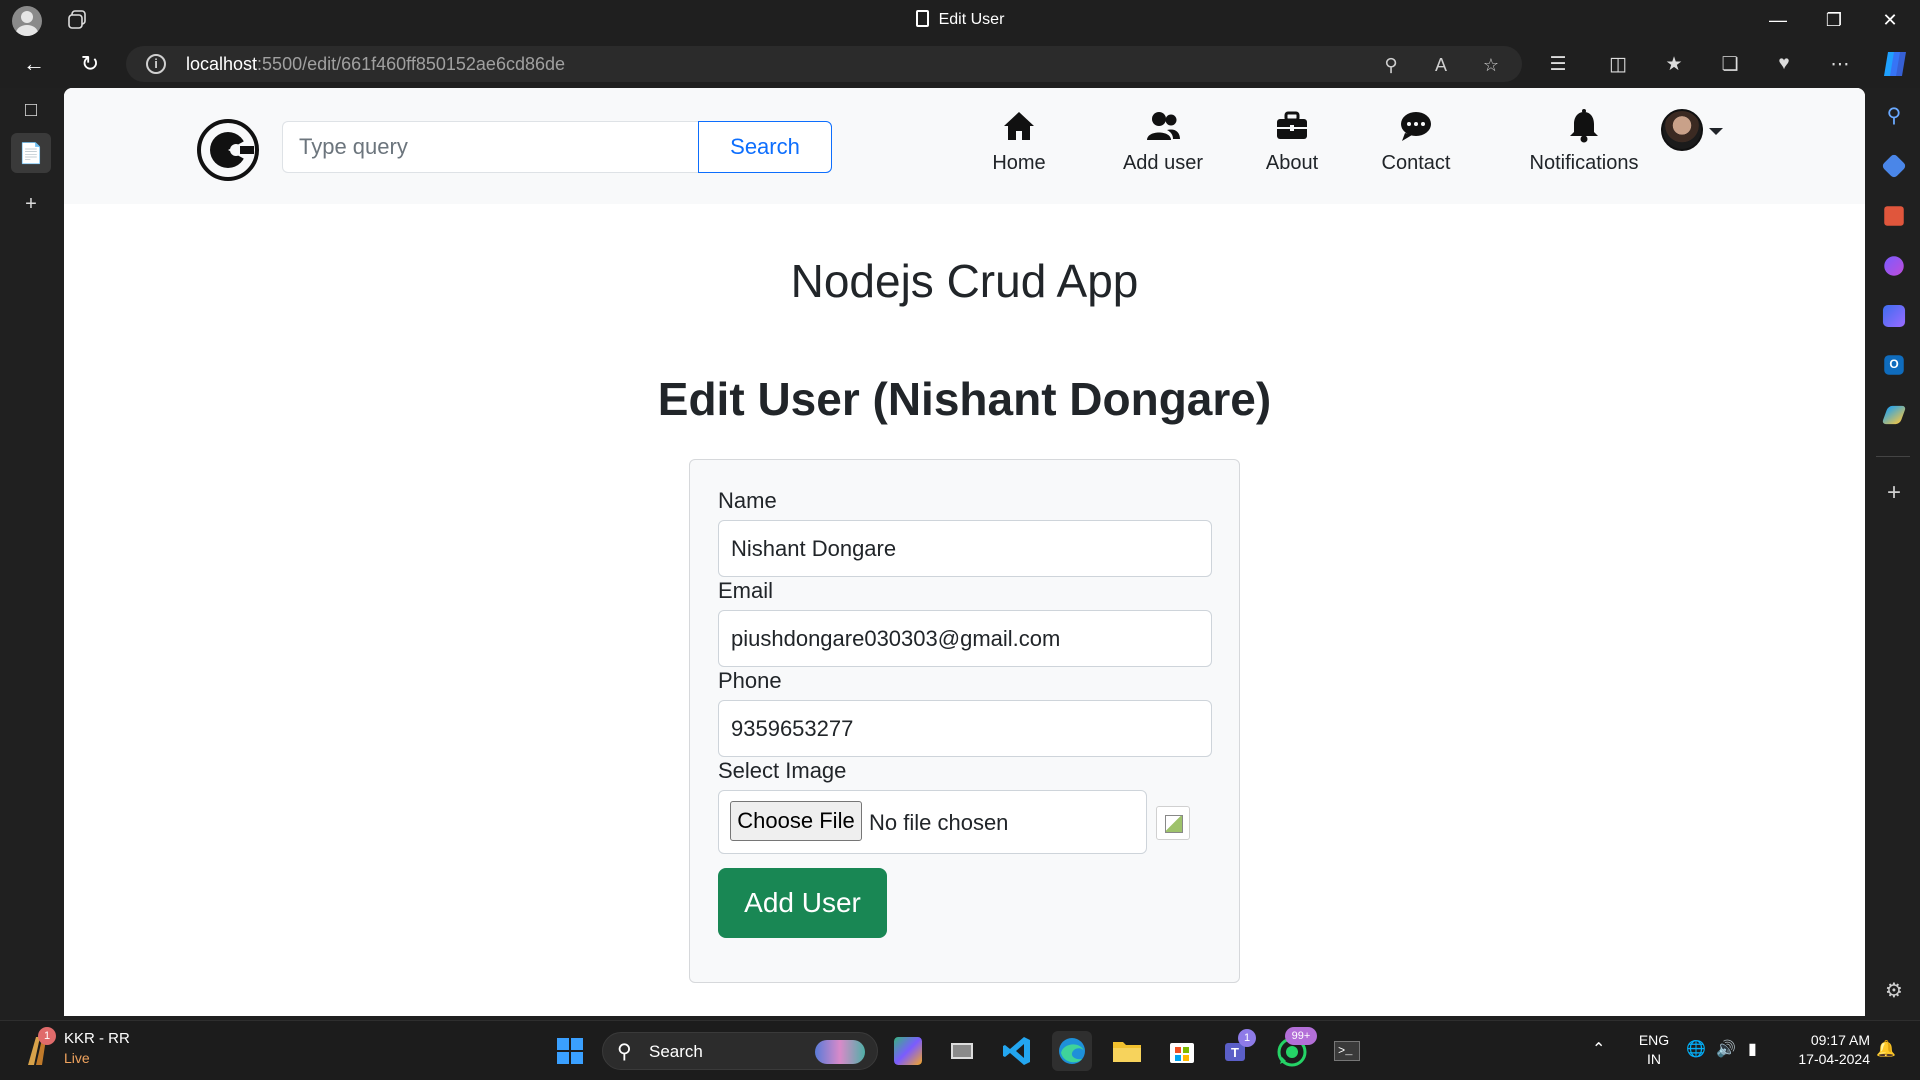  What do you see at coordinates (1826, 1050) in the screenshot?
I see `clock: 09:17 AM 17-04-2024` at bounding box center [1826, 1050].